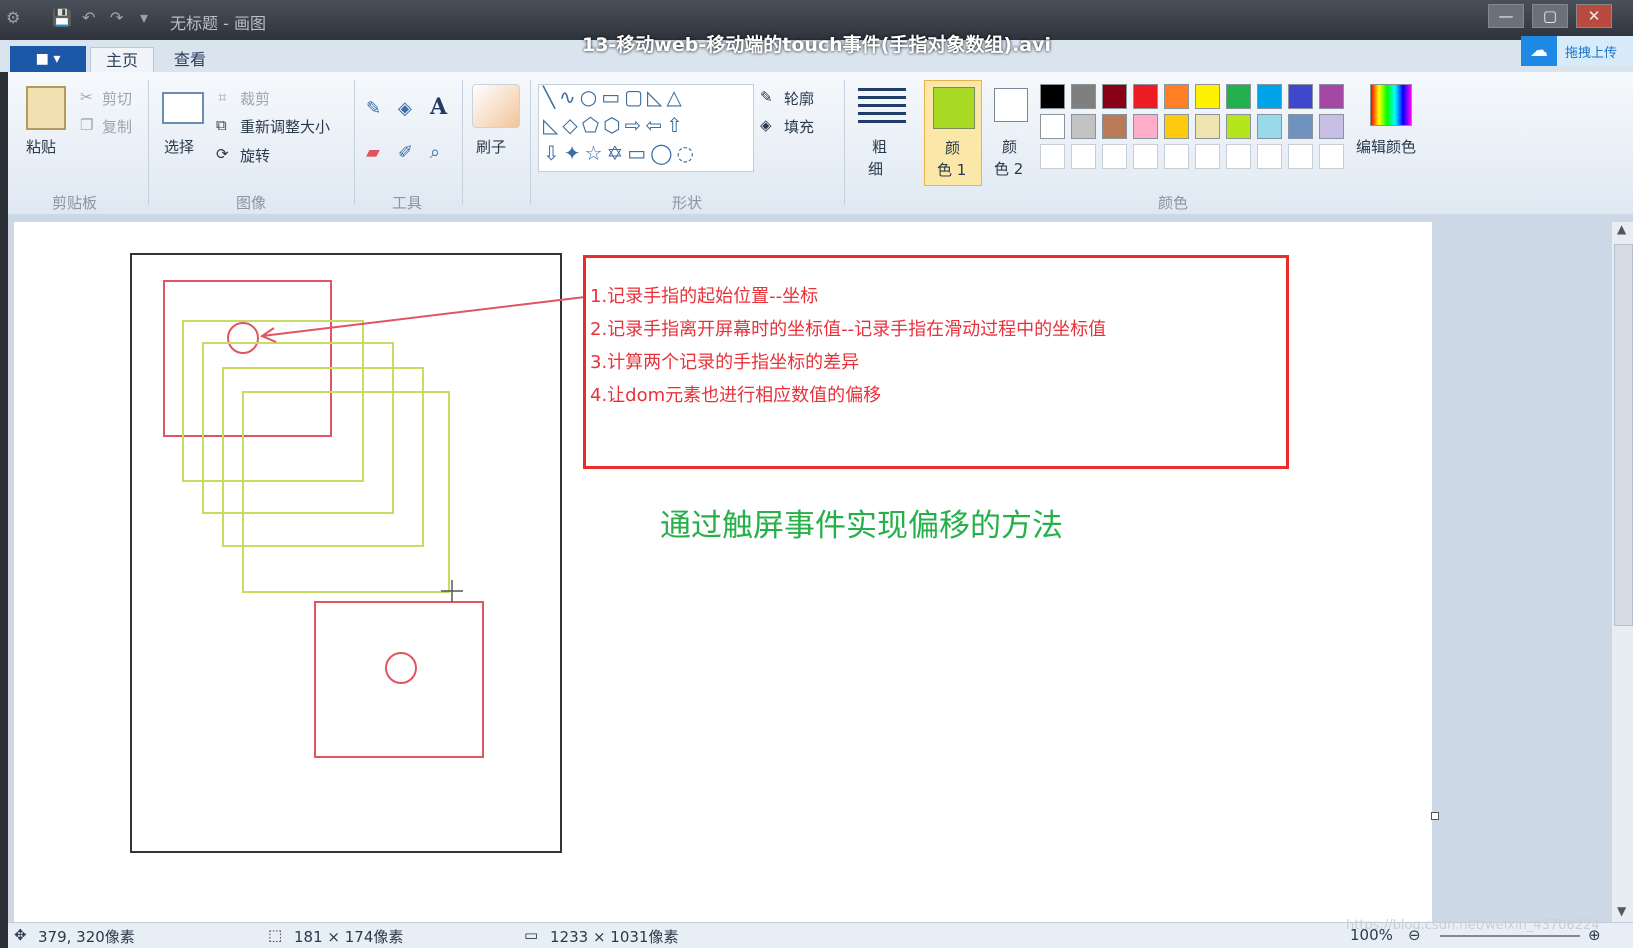 Image resolution: width=1633 pixels, height=948 pixels. I want to click on end-touch-circle, so click(401, 668).